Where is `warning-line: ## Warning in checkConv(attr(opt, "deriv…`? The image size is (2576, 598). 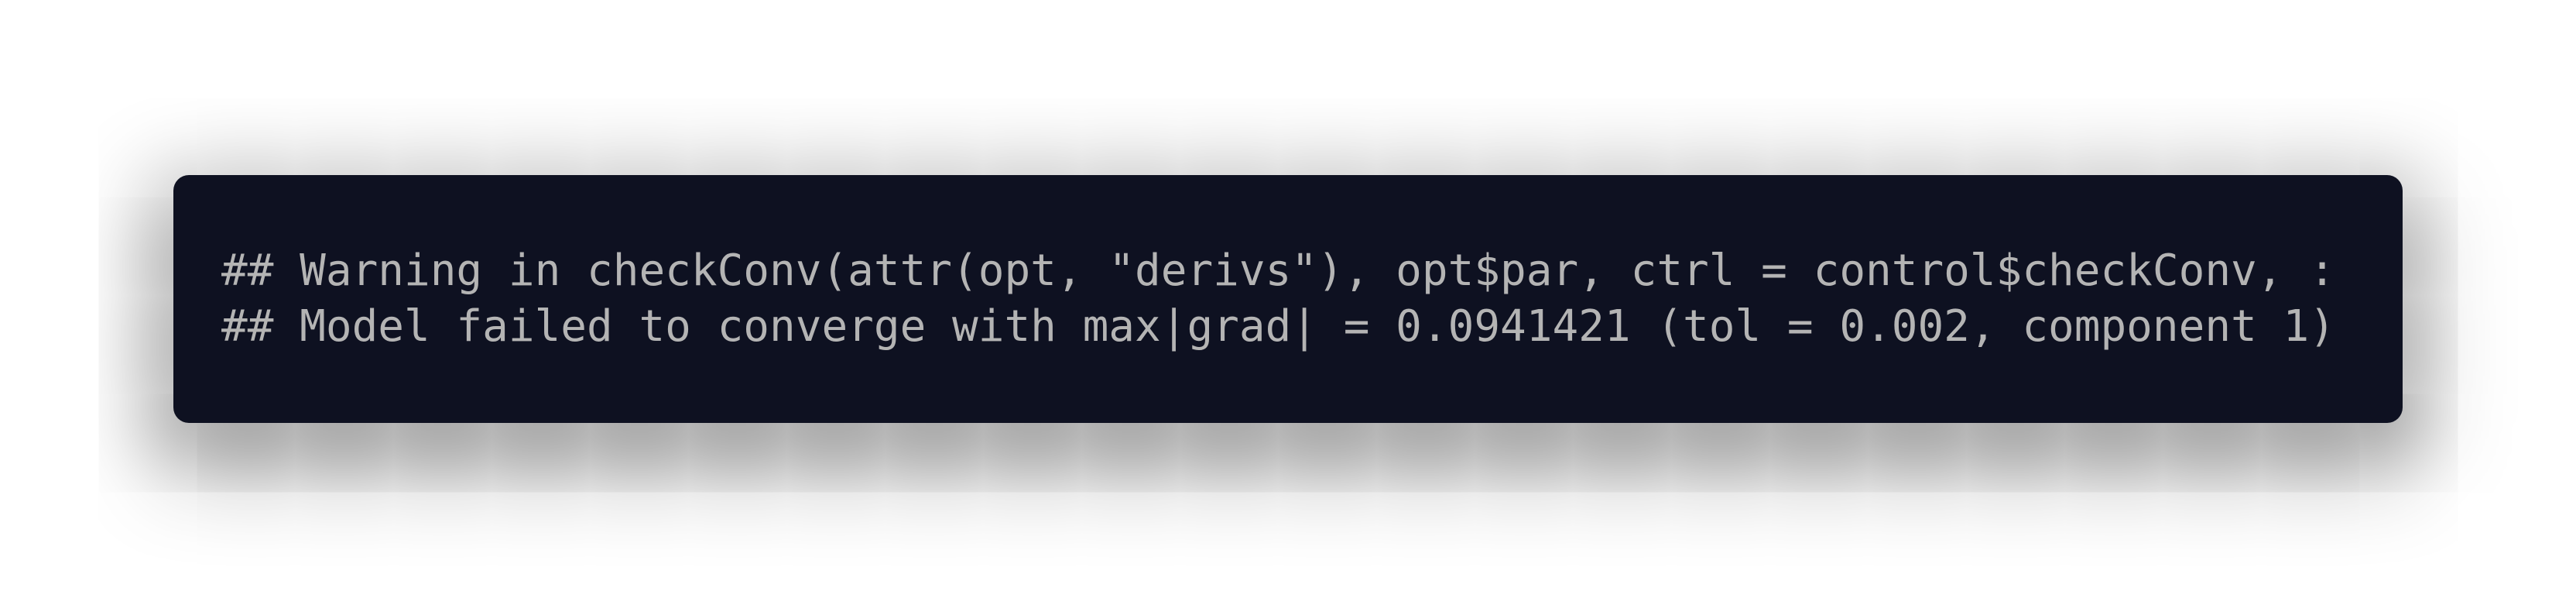
warning-line: ## Warning in checkConv(attr(opt, "deriv… is located at coordinates (1278, 271).